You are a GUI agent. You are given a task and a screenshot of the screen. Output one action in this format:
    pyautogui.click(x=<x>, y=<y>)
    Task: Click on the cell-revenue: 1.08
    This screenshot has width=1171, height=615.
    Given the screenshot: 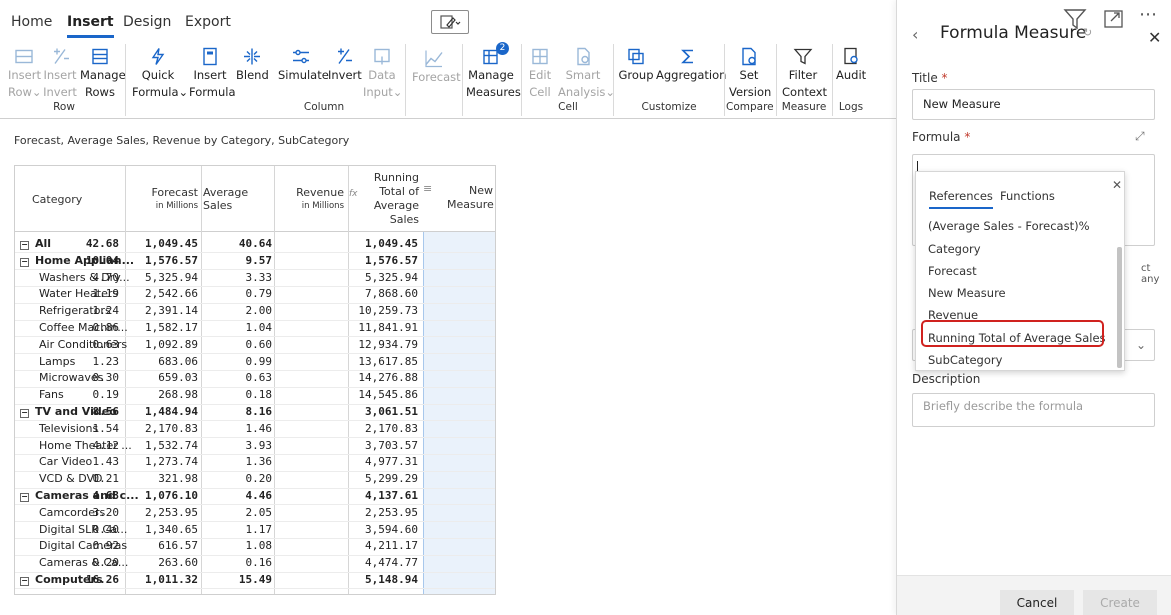 What is the action you would take?
    pyautogui.click(x=237, y=545)
    